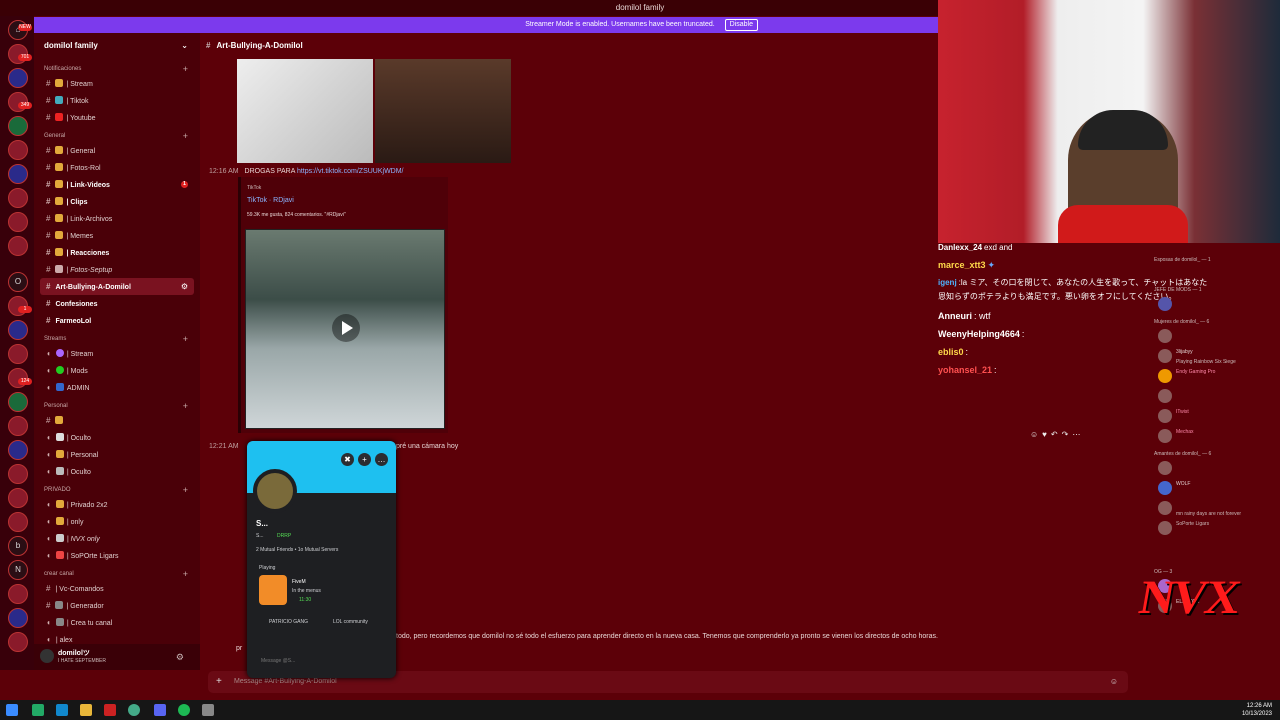 The image size is (1280, 720). I want to click on channel-fotos-septup: # | Fotos-Septup, so click(117, 269).